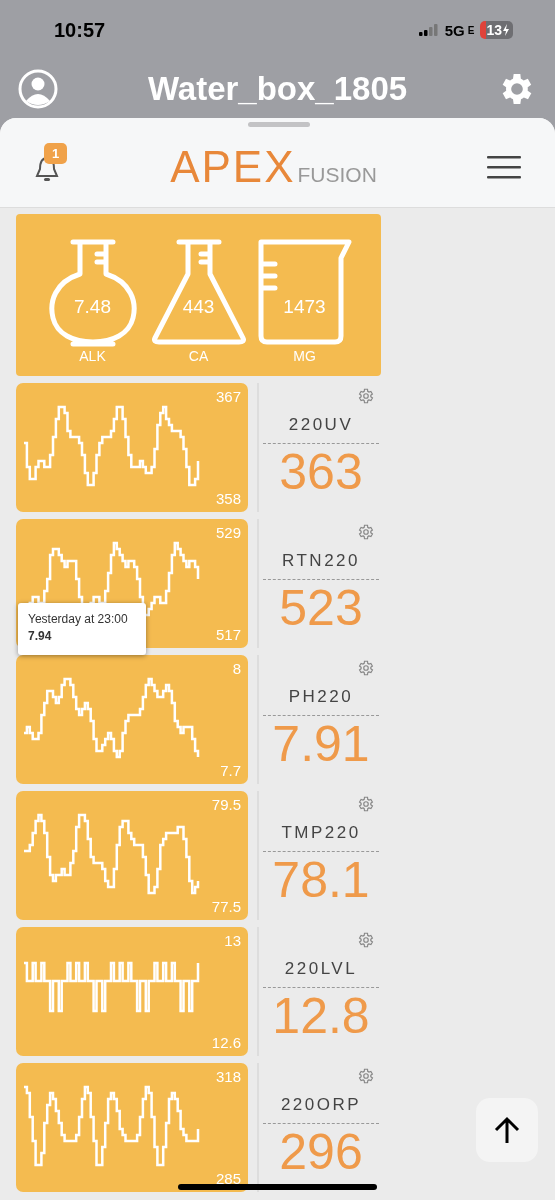 This screenshot has width=555, height=1200. I want to click on probe-reading: 78.1, so click(321, 880).